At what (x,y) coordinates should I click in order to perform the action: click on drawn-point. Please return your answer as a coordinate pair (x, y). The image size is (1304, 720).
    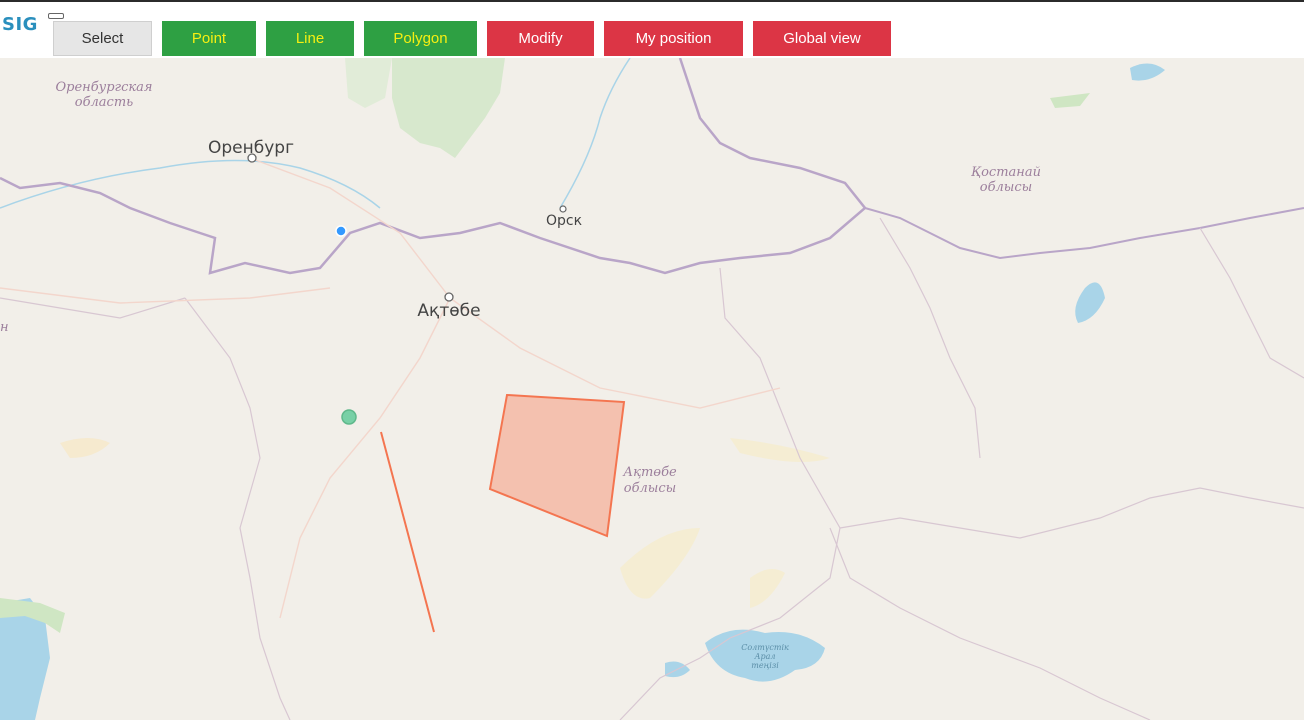
    Looking at the image, I should click on (349, 417).